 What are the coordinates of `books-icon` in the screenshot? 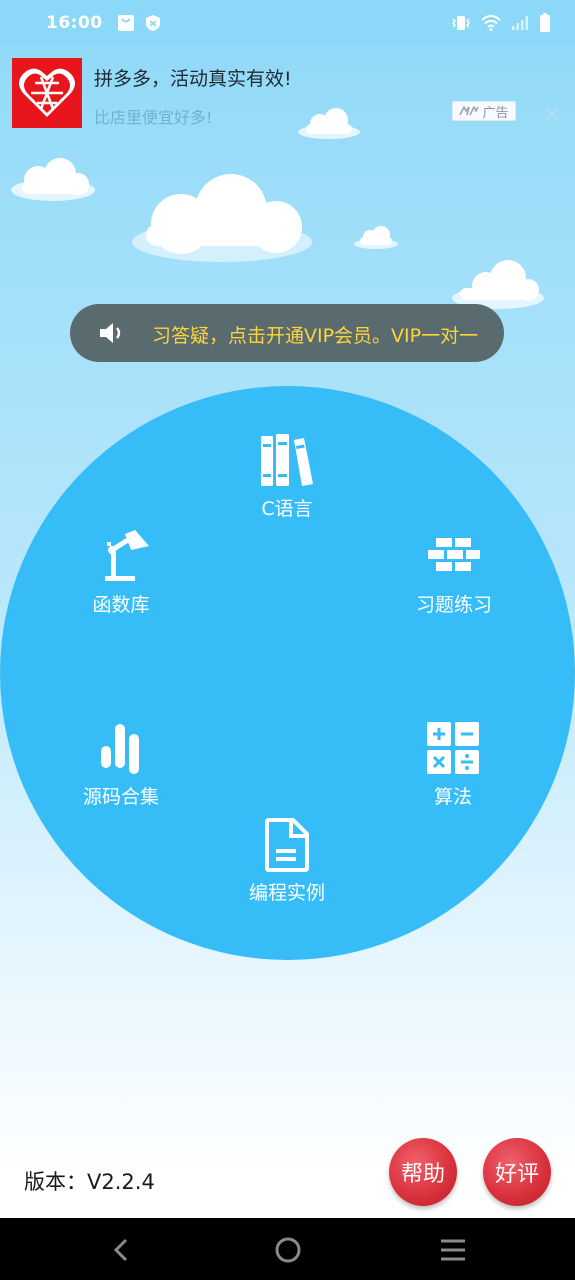 It's located at (287, 460).